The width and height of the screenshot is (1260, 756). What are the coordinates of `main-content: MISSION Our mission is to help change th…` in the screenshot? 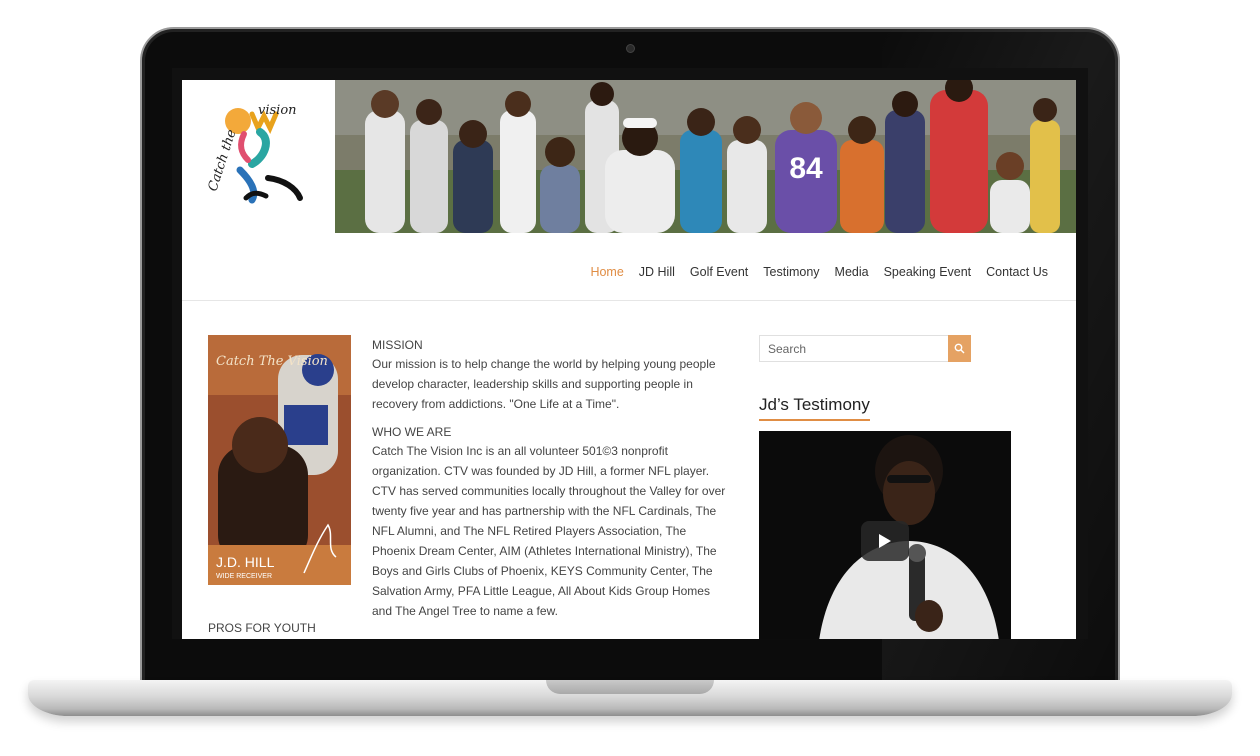 It's located at (550, 484).